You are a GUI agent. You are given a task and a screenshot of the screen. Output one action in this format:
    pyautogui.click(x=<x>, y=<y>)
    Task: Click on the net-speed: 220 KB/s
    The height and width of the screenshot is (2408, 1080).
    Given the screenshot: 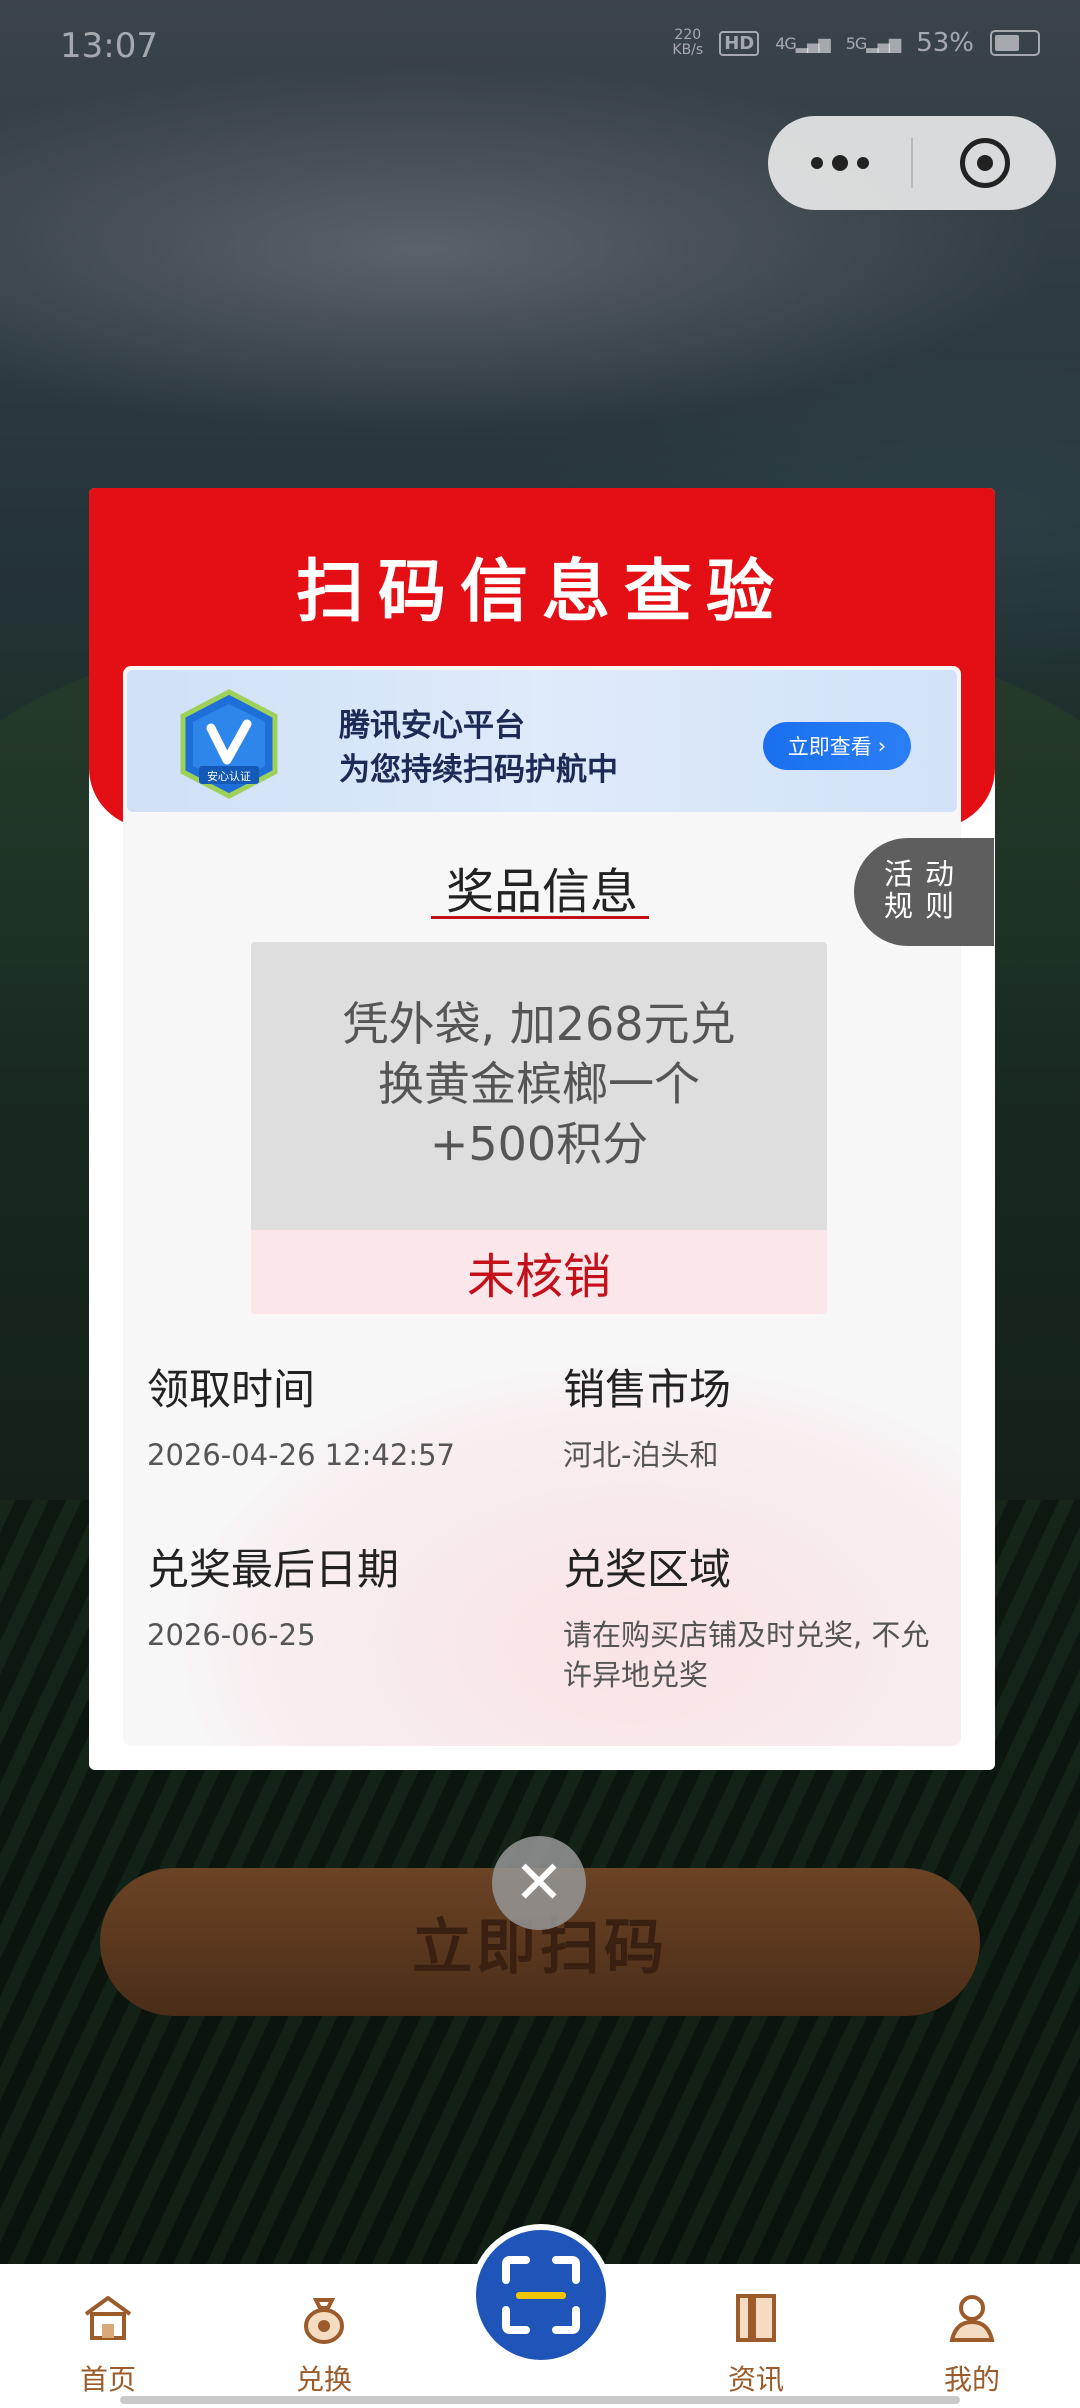 What is the action you would take?
    pyautogui.click(x=688, y=42)
    